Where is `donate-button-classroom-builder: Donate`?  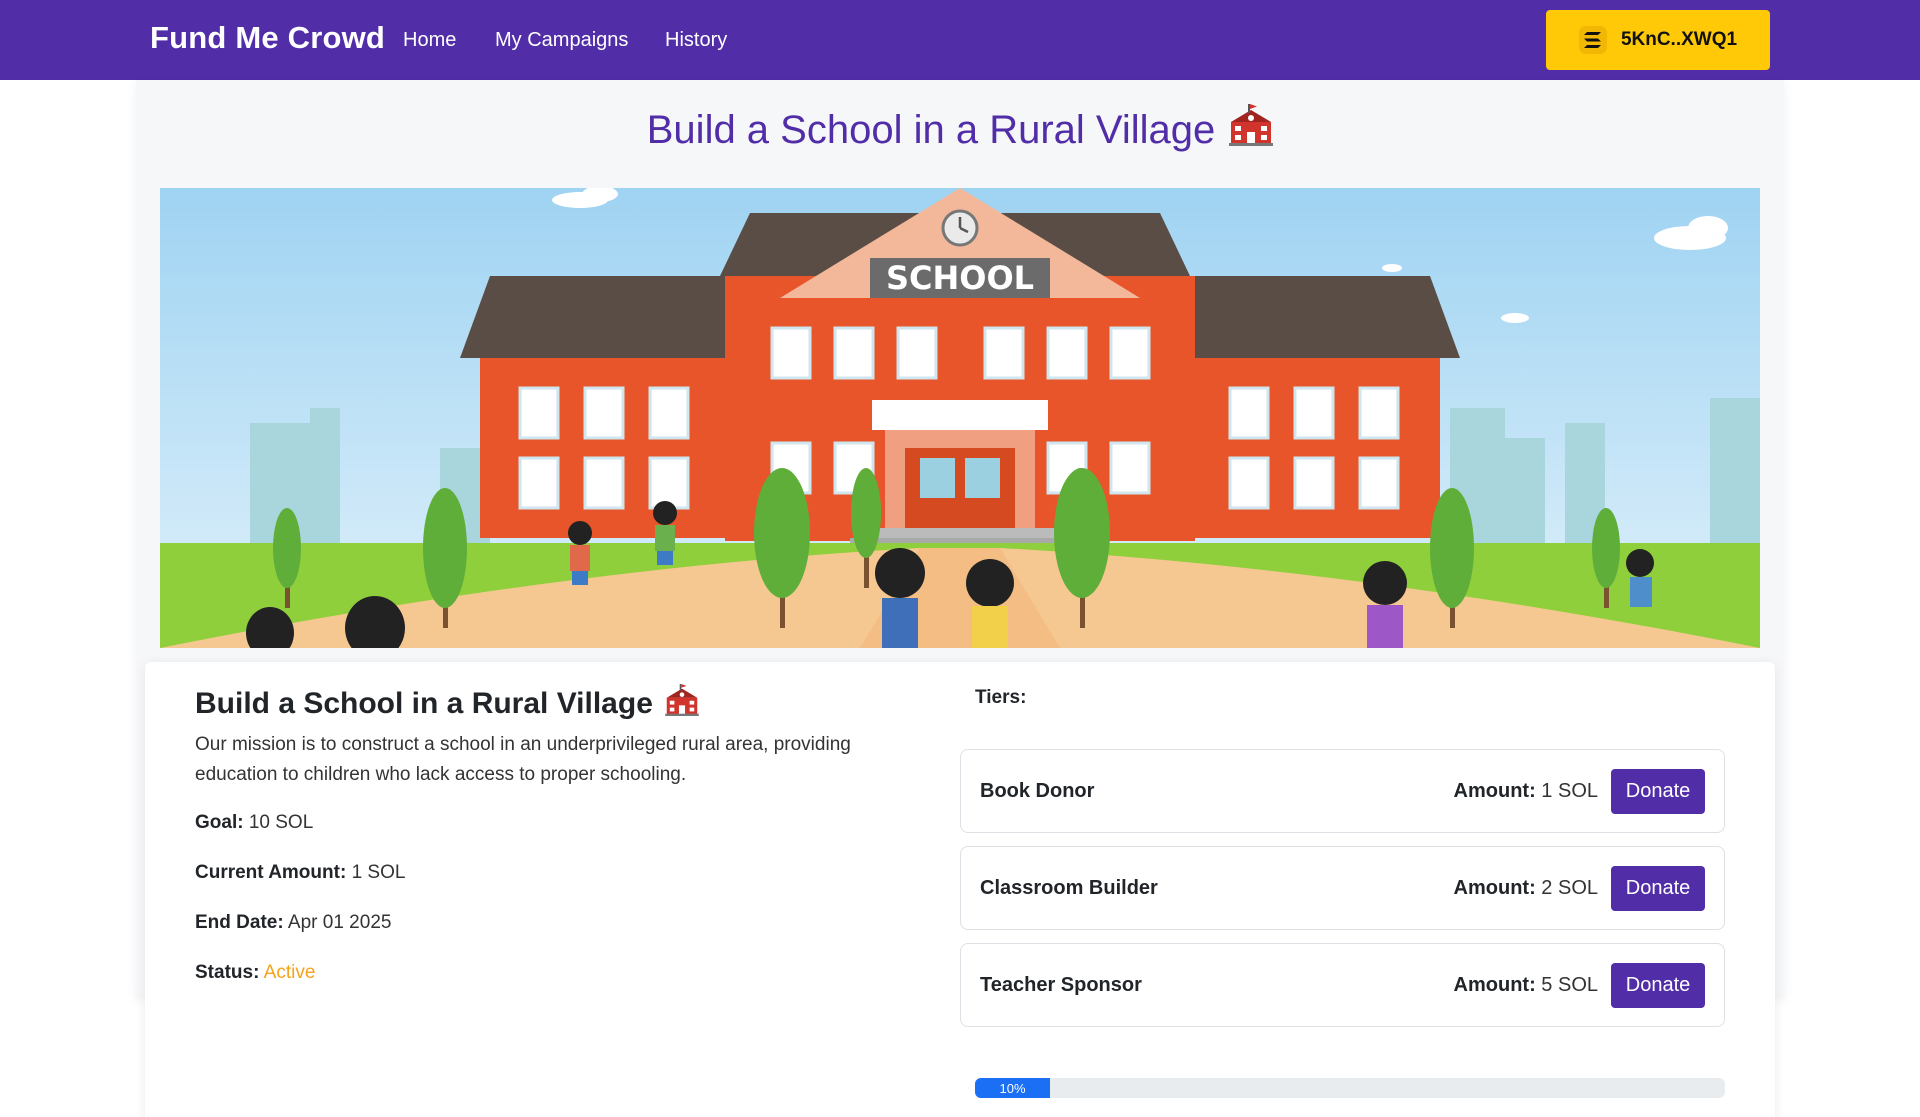 donate-button-classroom-builder: Donate is located at coordinates (1658, 888).